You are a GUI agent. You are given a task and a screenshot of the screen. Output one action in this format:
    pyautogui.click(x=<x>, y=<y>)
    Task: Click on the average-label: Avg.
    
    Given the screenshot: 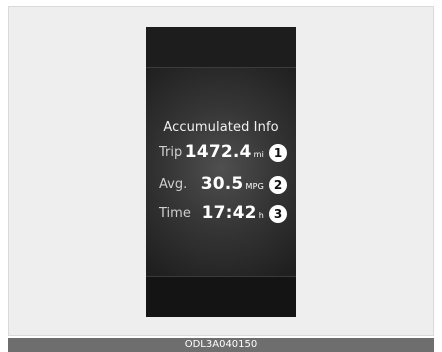 What is the action you would take?
    pyautogui.click(x=173, y=184)
    